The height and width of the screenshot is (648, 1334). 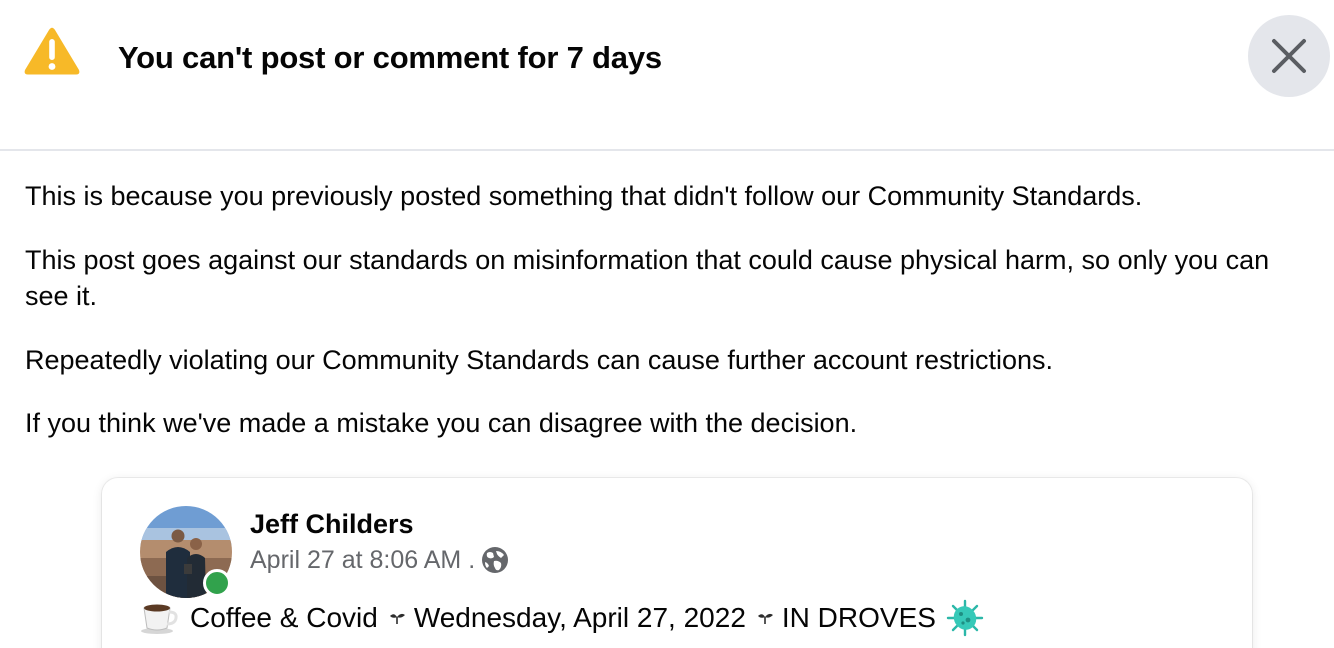 What do you see at coordinates (667, 150) in the screenshot?
I see `header-divider` at bounding box center [667, 150].